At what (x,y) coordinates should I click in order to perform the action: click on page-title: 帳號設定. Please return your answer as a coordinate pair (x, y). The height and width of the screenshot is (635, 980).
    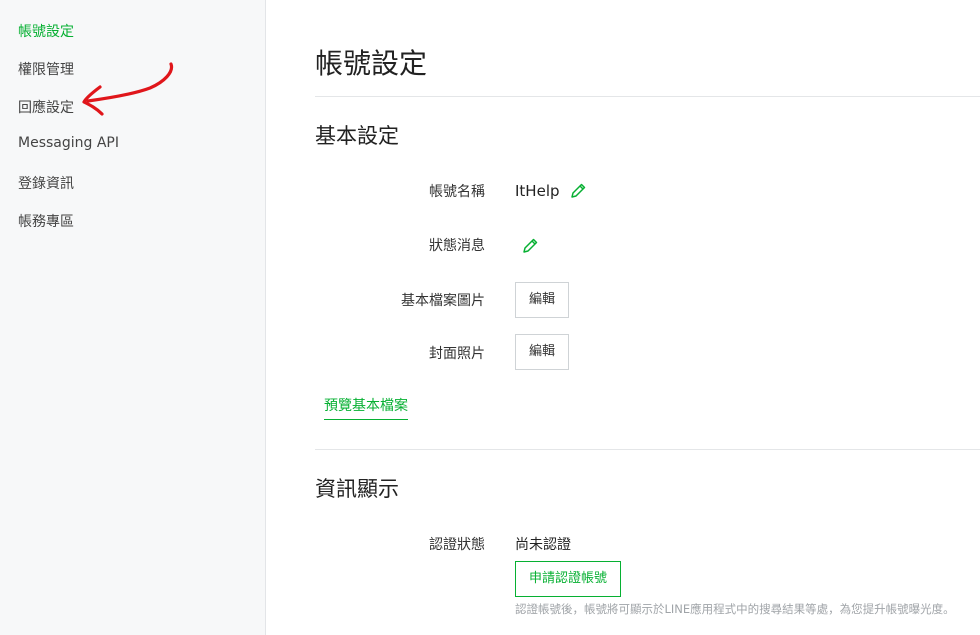
    Looking at the image, I should click on (371, 63).